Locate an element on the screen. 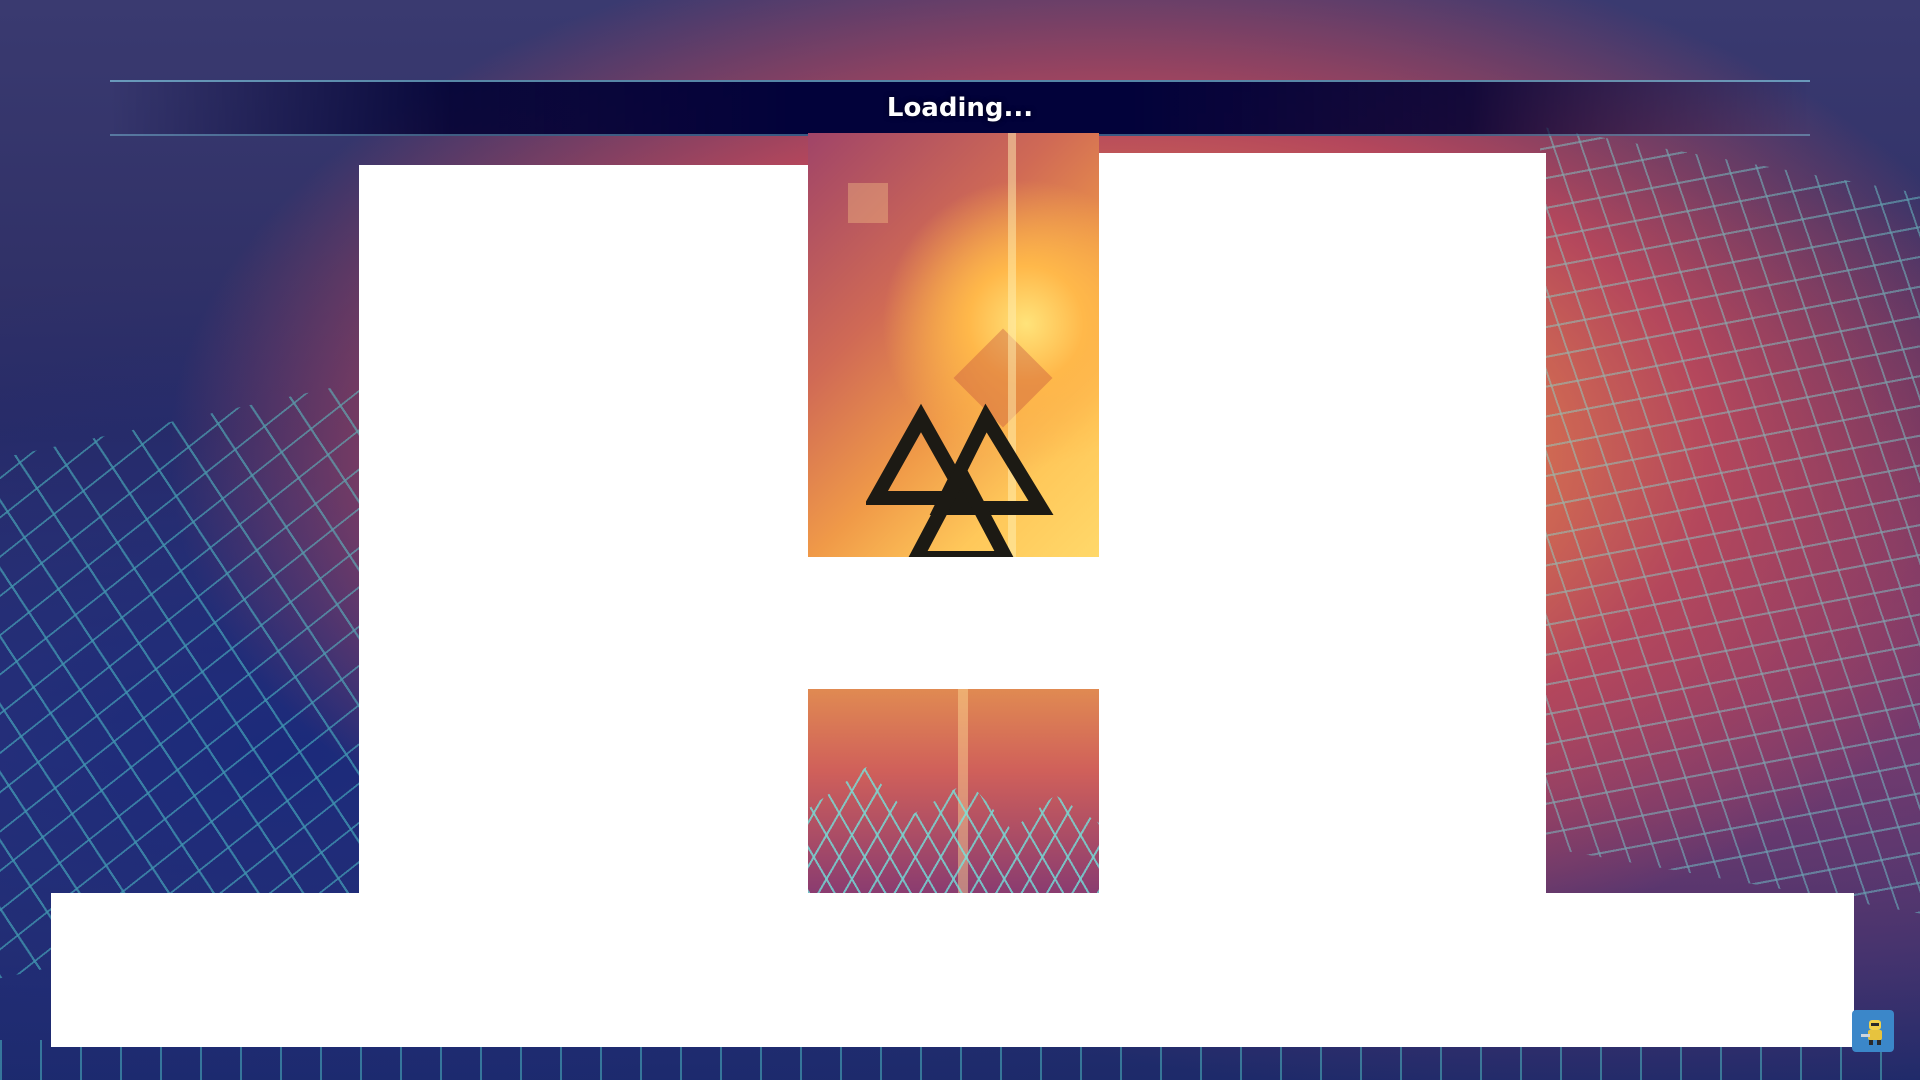 The width and height of the screenshot is (1920, 1080). mascot-icon is located at coordinates (1873, 1031).